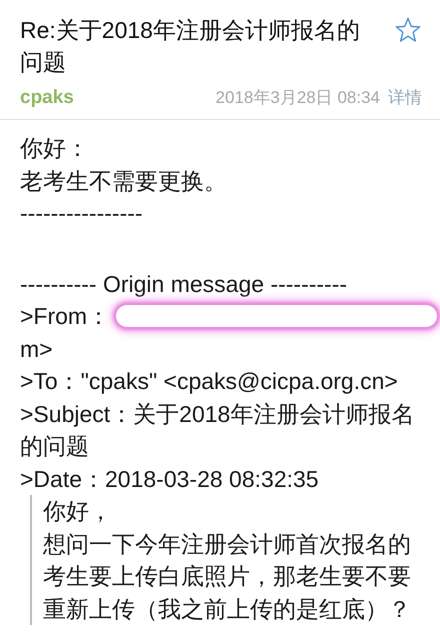 Image resolution: width=440 pixels, height=644 pixels. I want to click on body-text: 你好：, so click(55, 148).